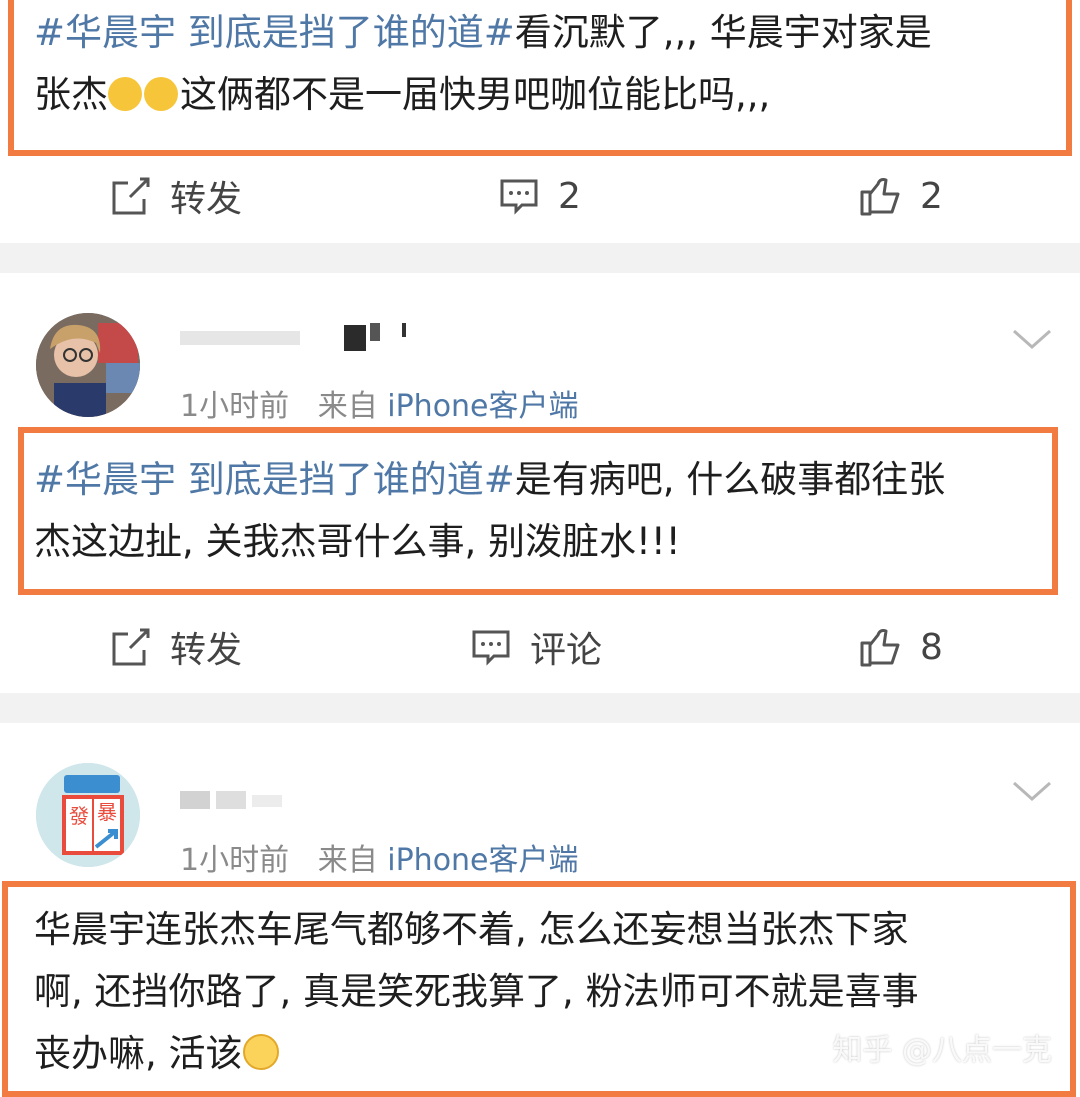 Image resolution: width=1080 pixels, height=1097 pixels. What do you see at coordinates (88, 365) in the screenshot?
I see `user-avatar` at bounding box center [88, 365].